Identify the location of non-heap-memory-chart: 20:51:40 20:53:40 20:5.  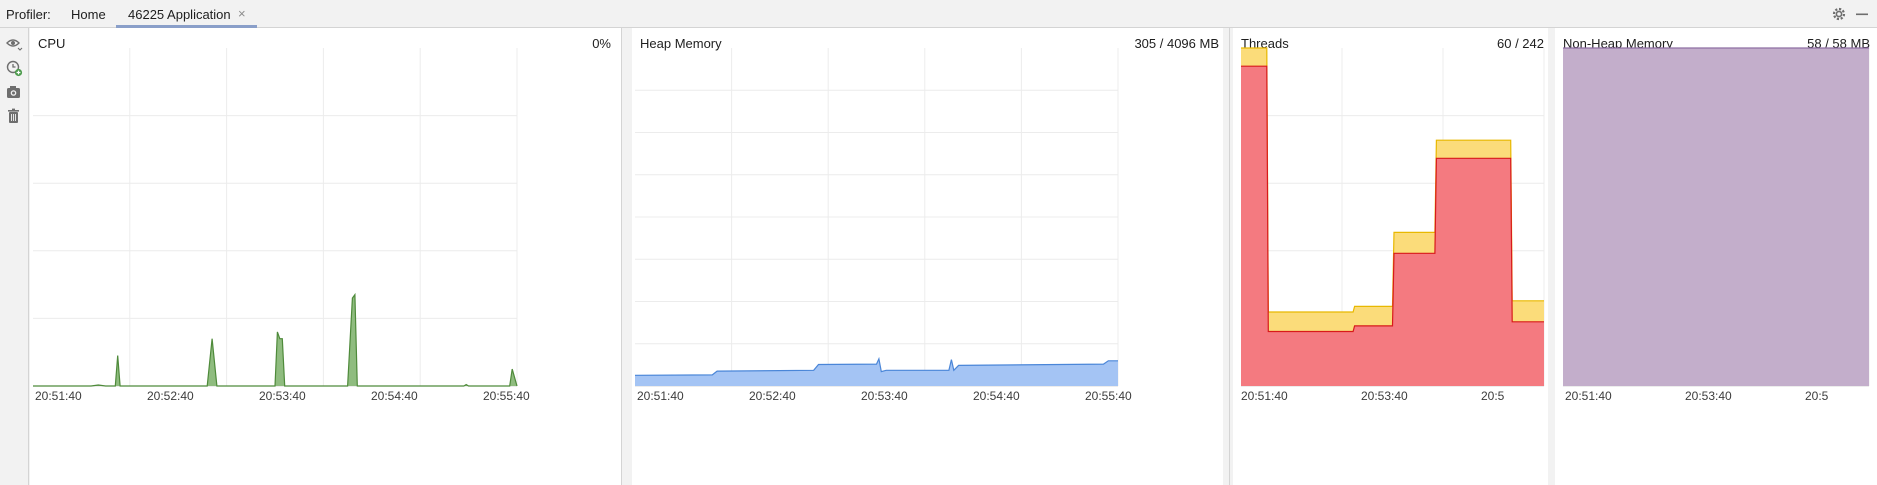
(1716, 225).